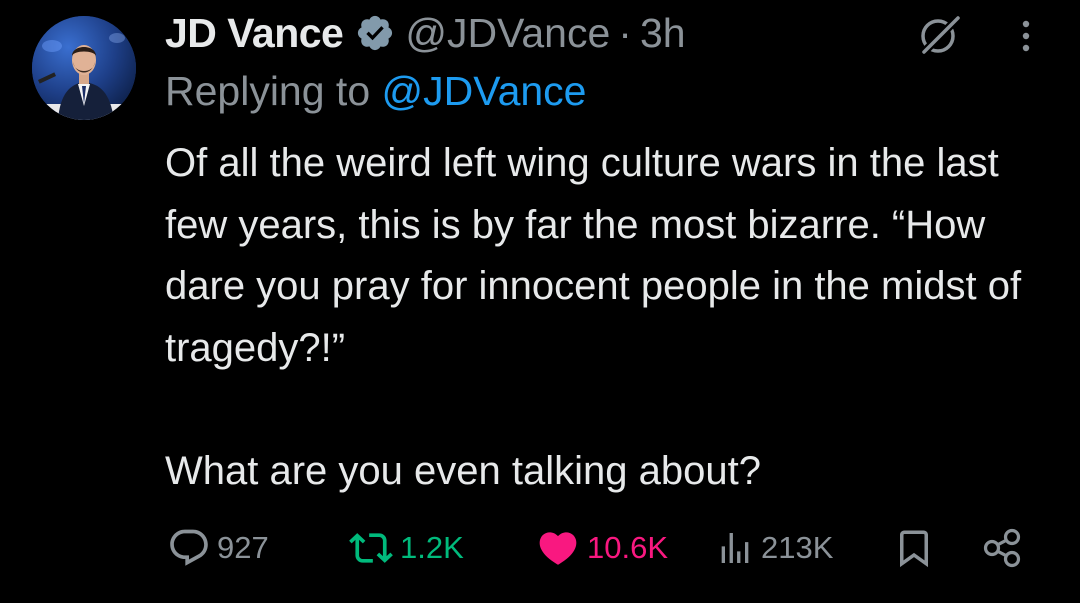  Describe the element at coordinates (375, 91) in the screenshot. I see `replying-to: Replying to @JDVance` at that location.